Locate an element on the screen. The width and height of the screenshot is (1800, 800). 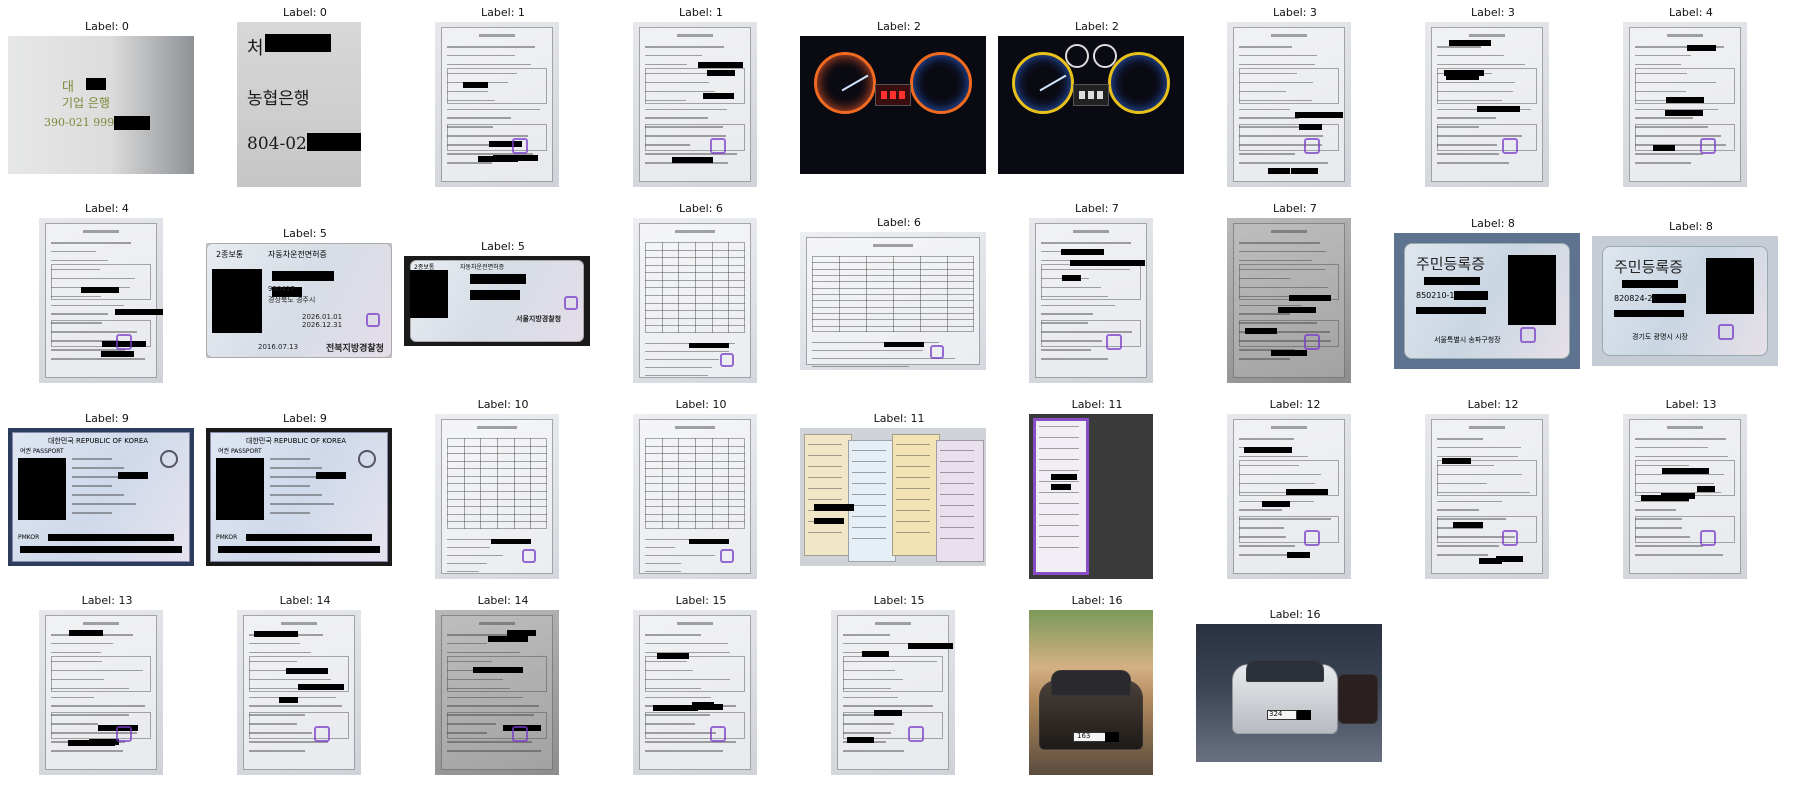
photo-redaction is located at coordinates (429, 294).